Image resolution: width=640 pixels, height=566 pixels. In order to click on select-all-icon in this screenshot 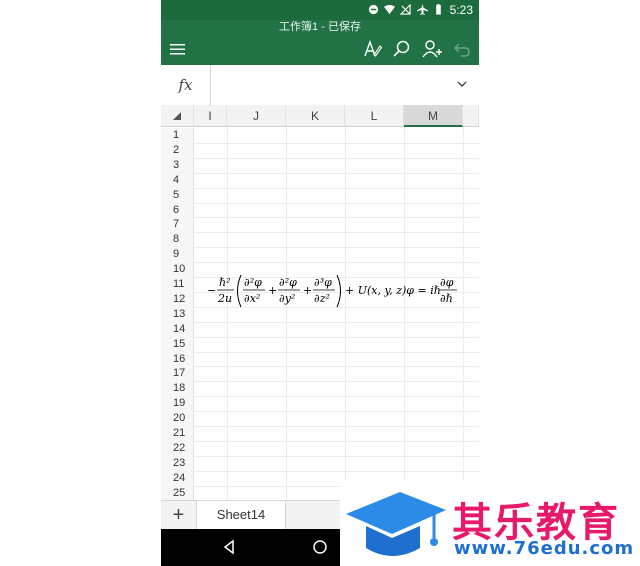, I will do `click(177, 116)`.